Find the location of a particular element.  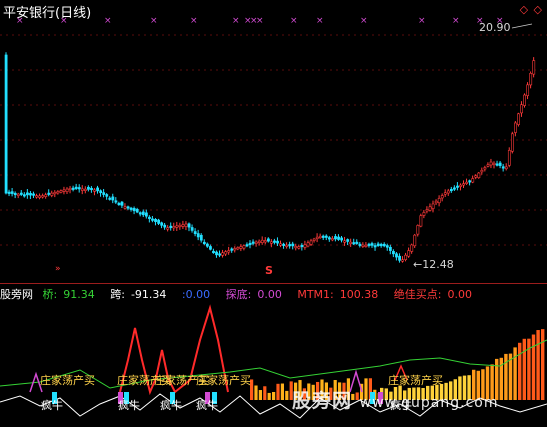

panel-divider is located at coordinates (273, 283).